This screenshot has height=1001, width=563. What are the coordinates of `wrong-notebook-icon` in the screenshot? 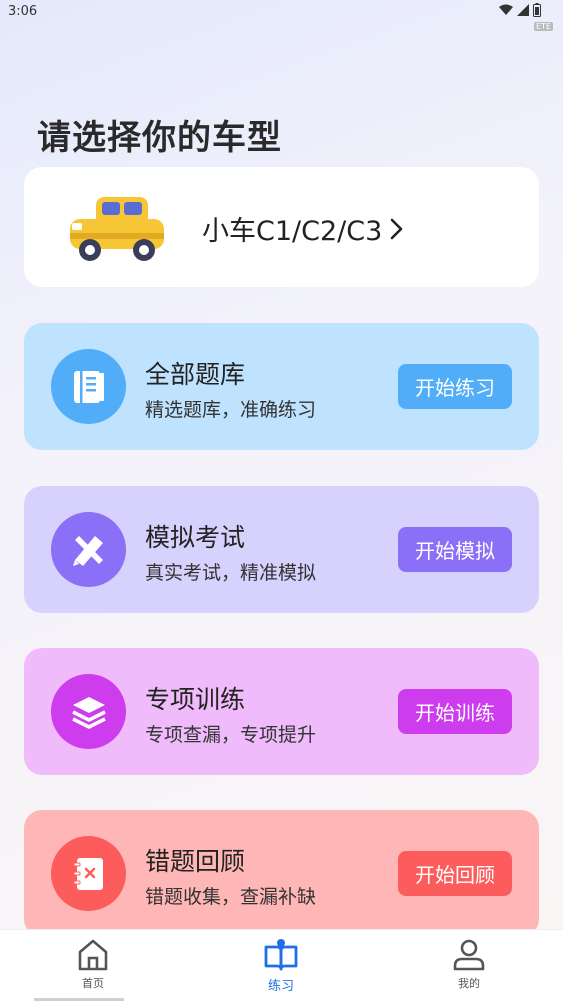 It's located at (88, 873).